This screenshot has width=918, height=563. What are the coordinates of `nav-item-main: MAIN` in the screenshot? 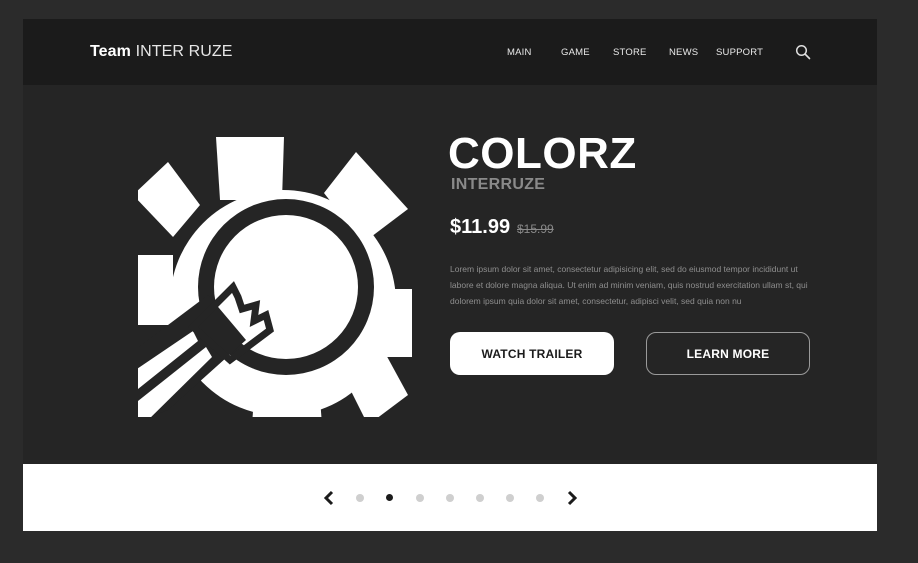 It's located at (519, 52).